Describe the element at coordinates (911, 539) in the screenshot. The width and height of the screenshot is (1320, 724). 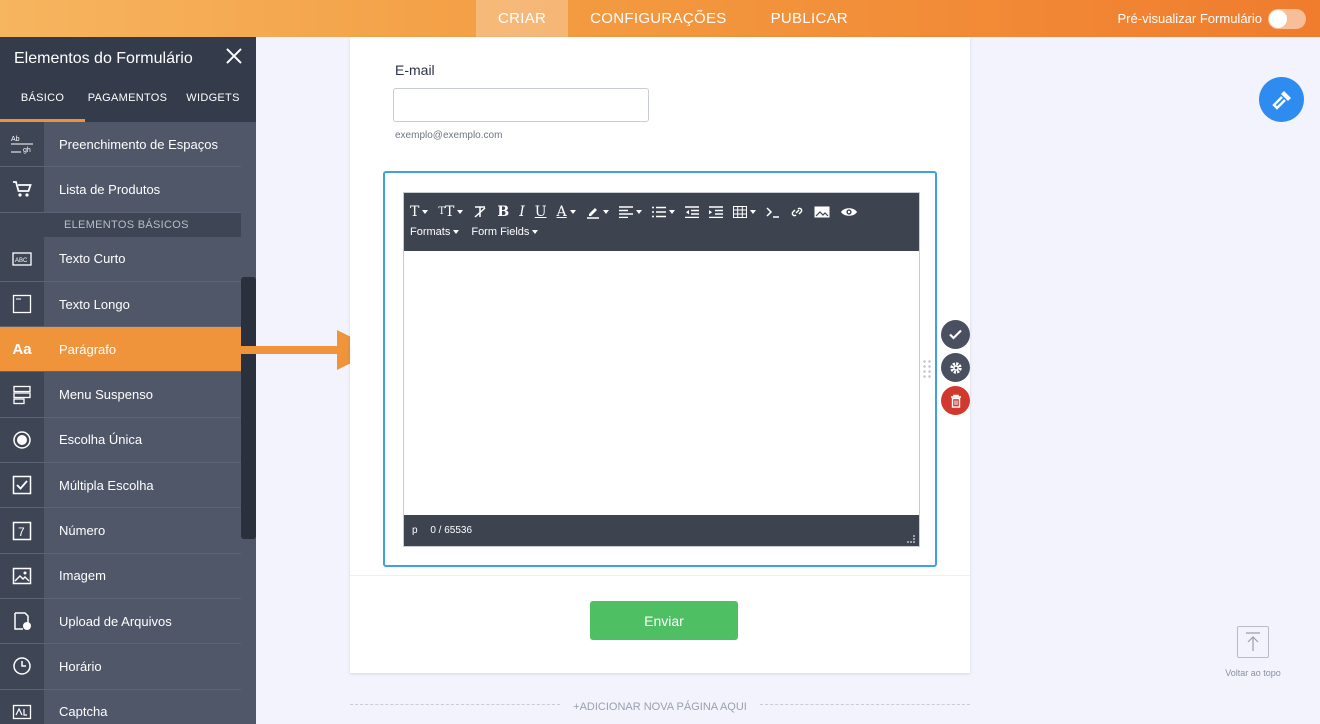
I see `resize-handle-icon` at that location.